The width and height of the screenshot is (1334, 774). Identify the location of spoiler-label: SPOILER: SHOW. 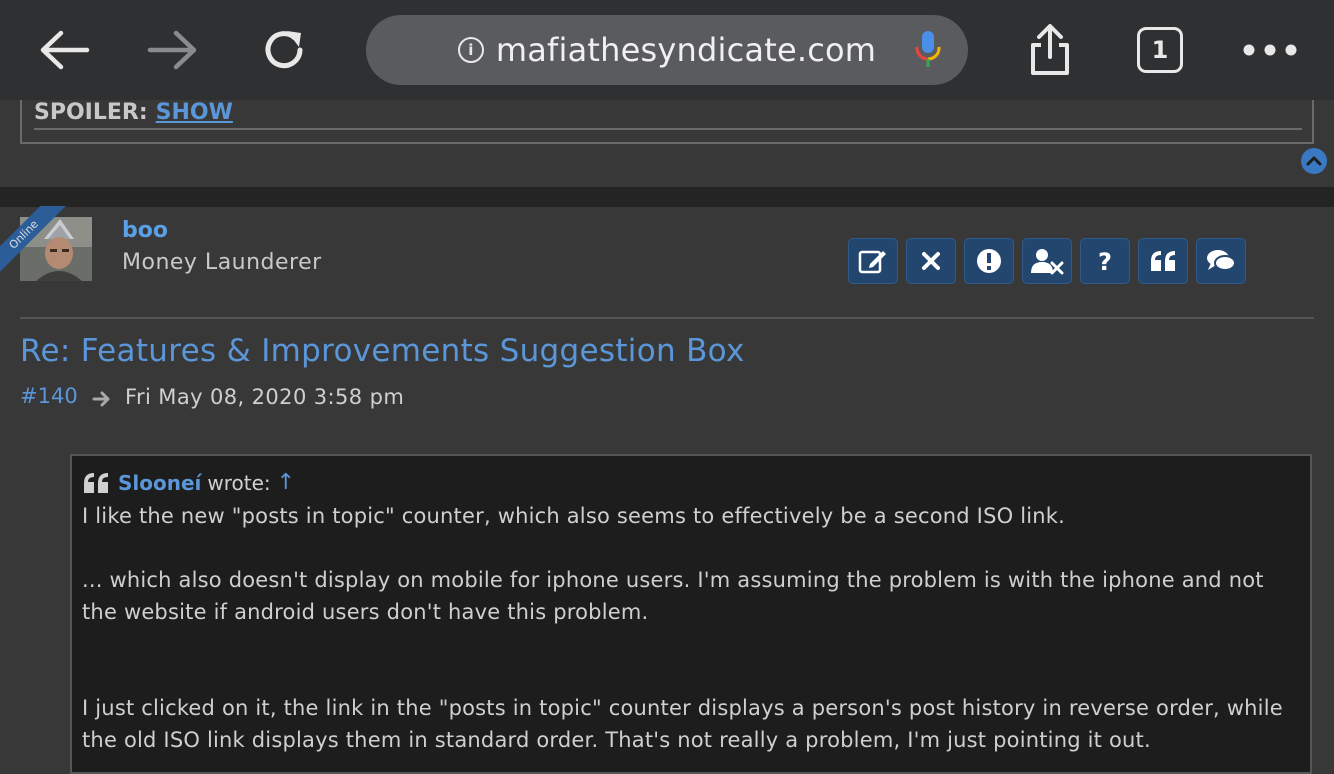
(133, 112).